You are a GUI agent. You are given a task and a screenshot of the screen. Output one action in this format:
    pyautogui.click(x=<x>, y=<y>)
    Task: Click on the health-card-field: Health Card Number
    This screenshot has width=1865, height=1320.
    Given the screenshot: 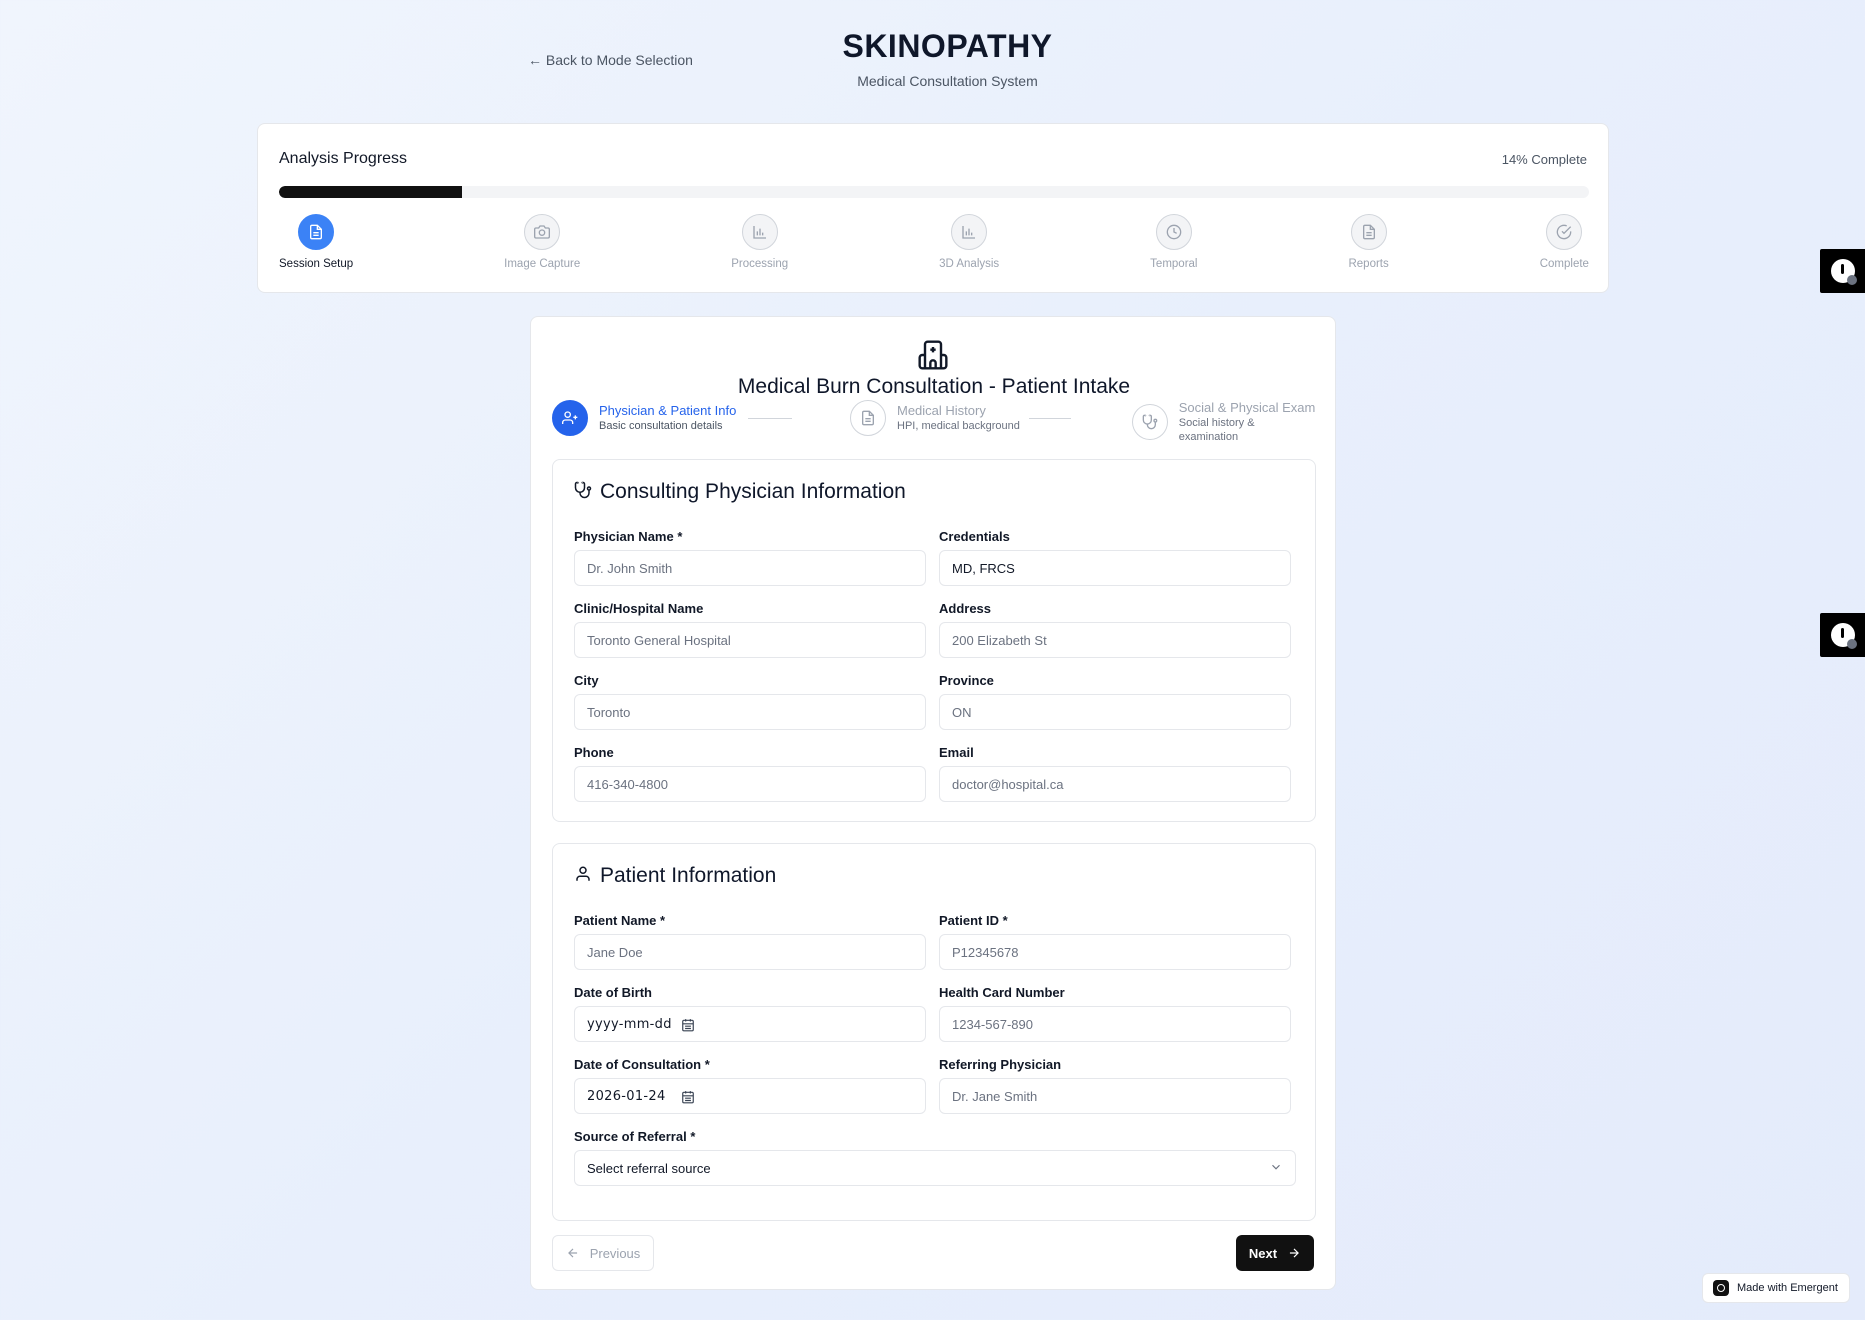 What is the action you would take?
    pyautogui.click(x=1115, y=1013)
    